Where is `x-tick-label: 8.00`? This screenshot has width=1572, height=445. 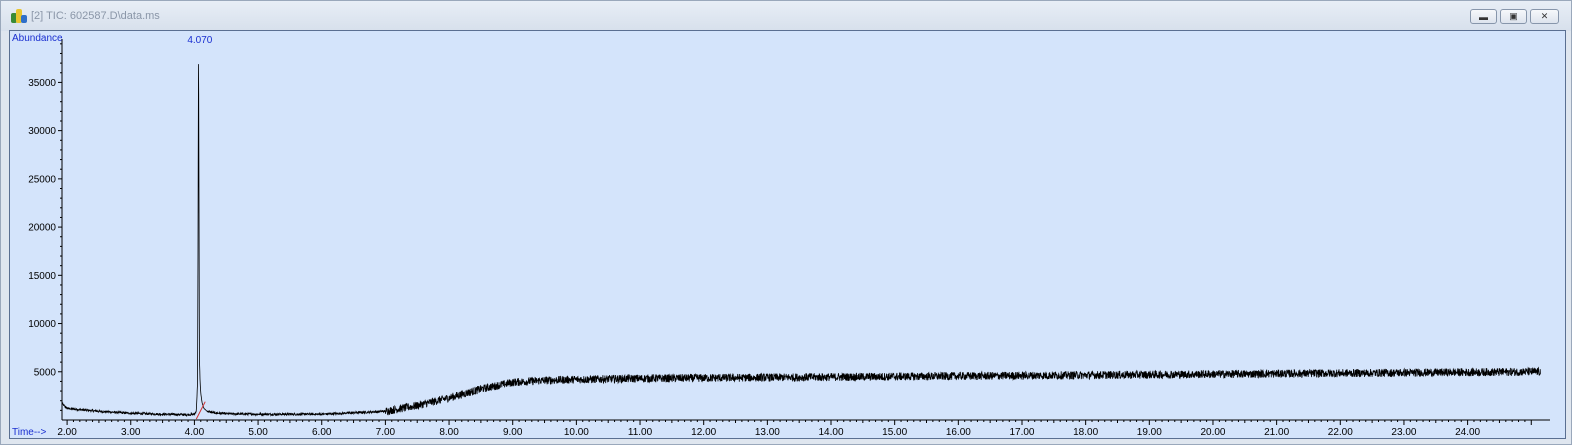 x-tick-label: 8.00 is located at coordinates (449, 432).